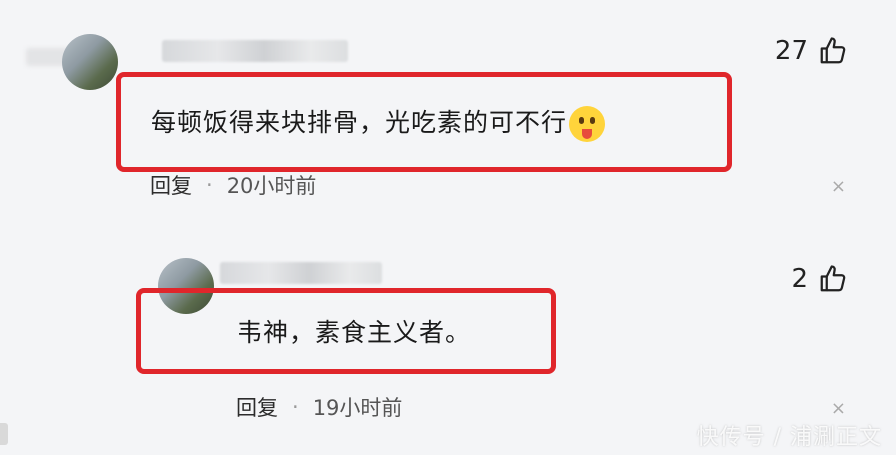 This screenshot has width=896, height=455. Describe the element at coordinates (271, 186) in the screenshot. I see `timestamp: 20小时前` at that location.